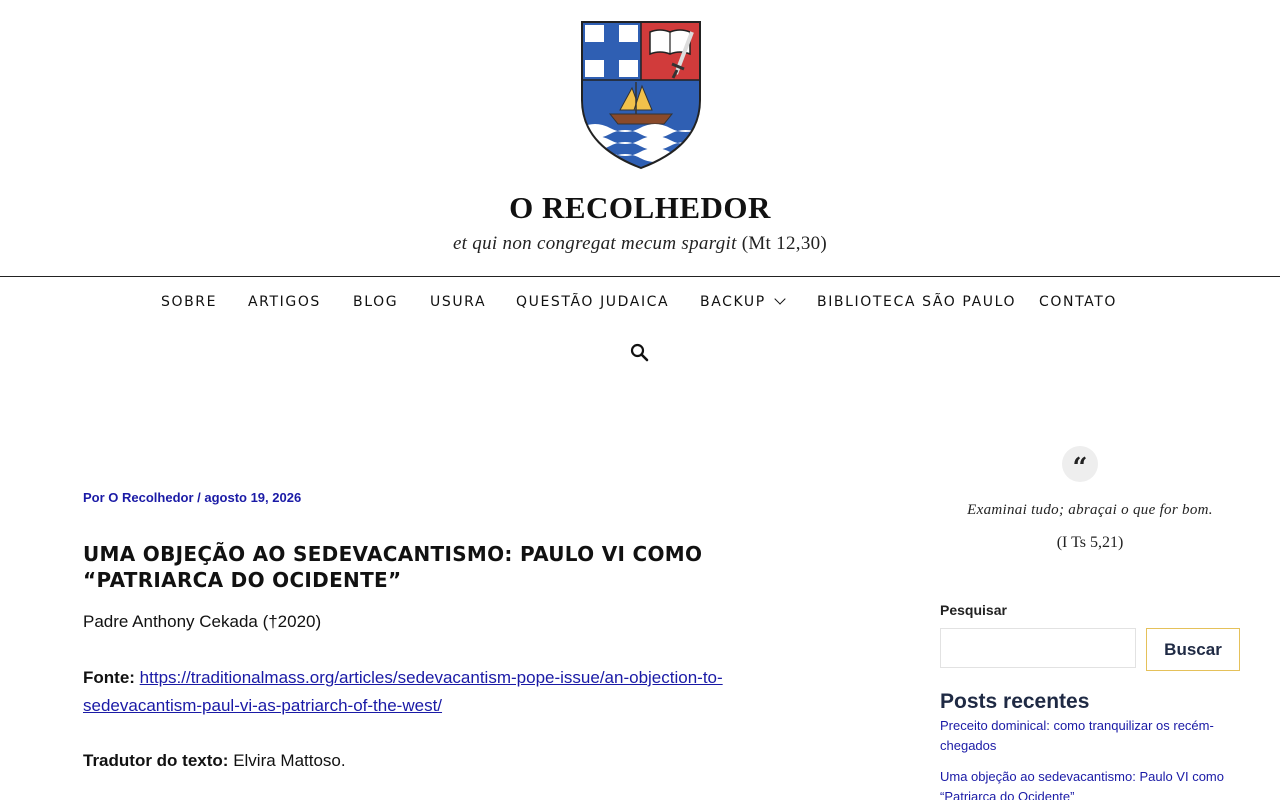  Describe the element at coordinates (1090, 510) in the screenshot. I see `sidebar-quote: Examinai tudo; abraçai o que for bom.` at that location.